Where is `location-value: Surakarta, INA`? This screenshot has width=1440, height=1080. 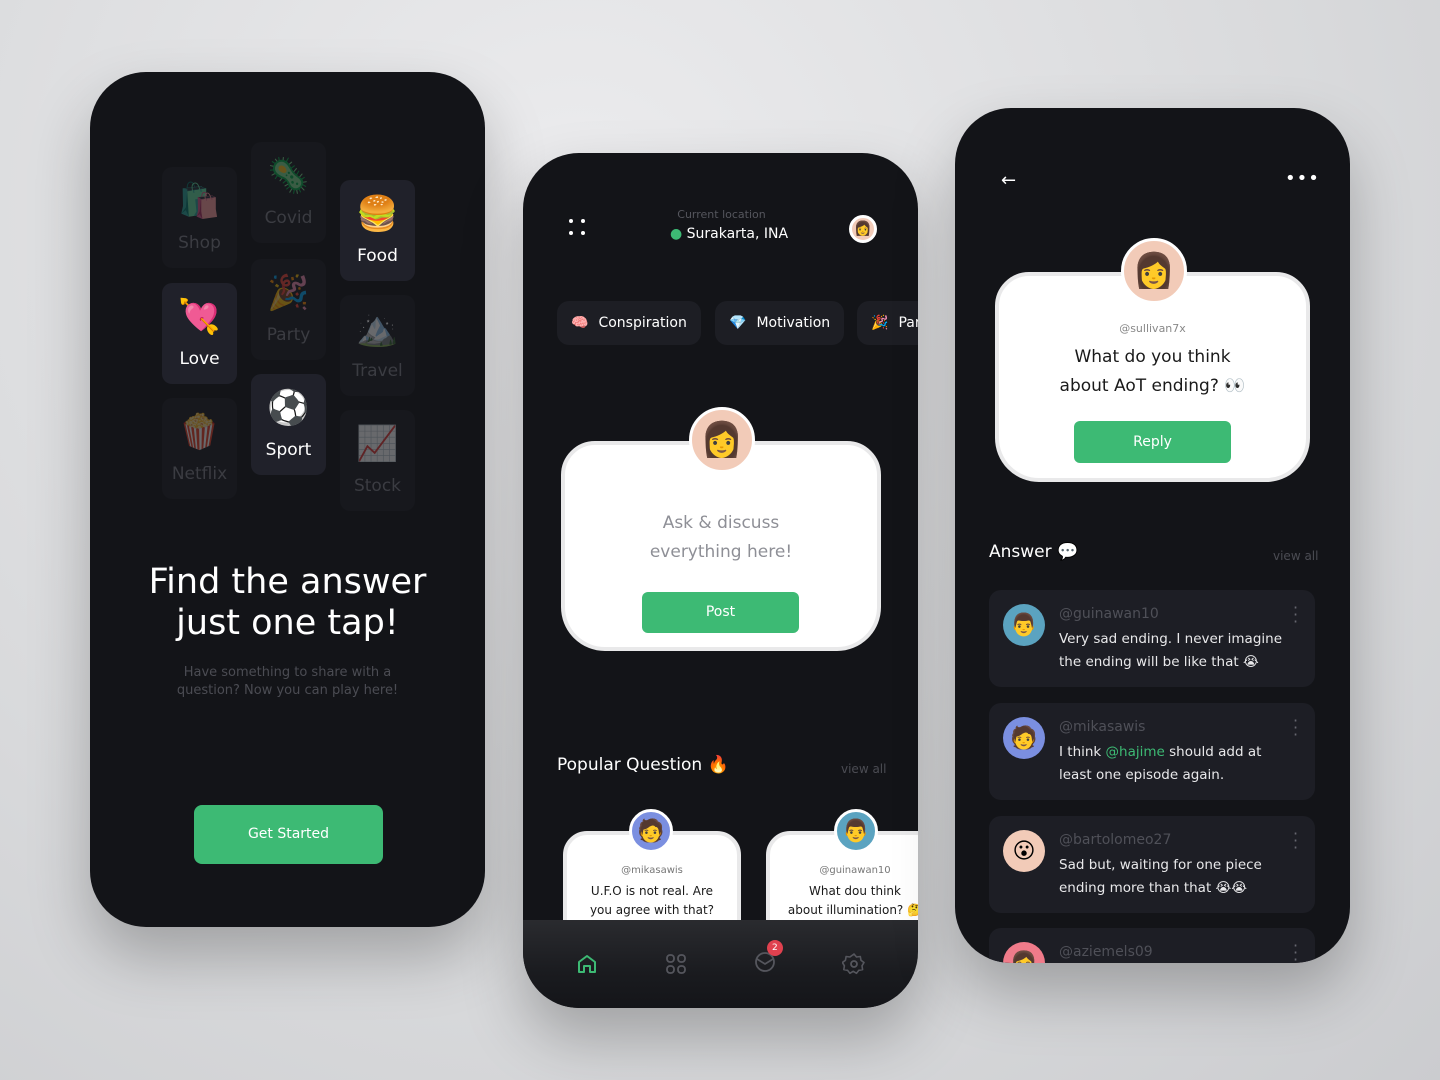
location-value: Surakarta, INA is located at coordinates (737, 234).